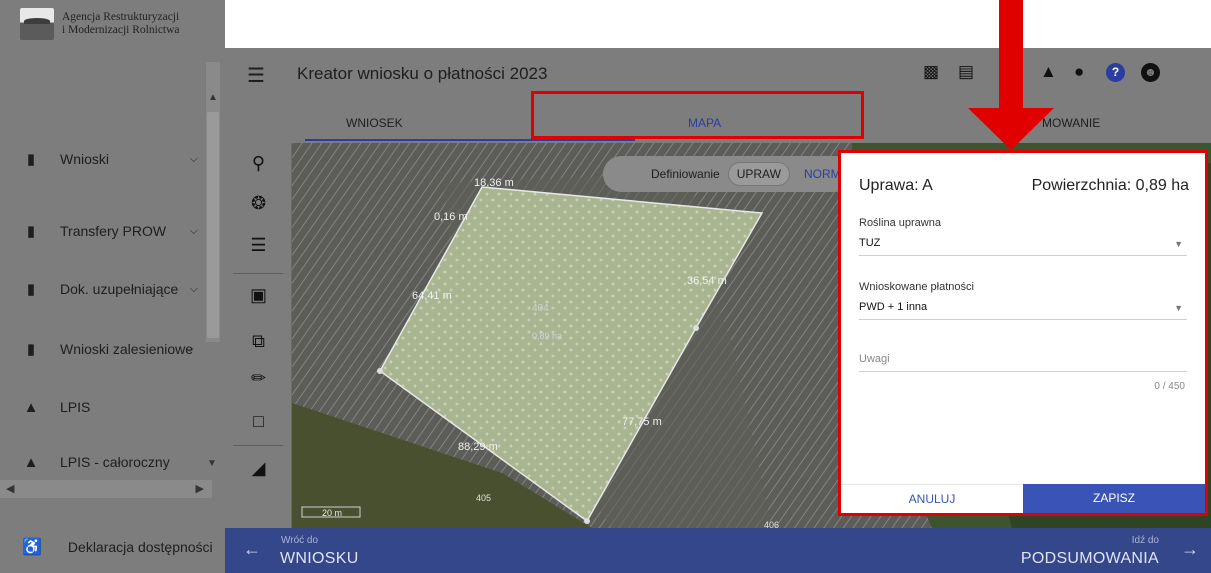  Describe the element at coordinates (718, 550) in the screenshot. I see `bottom-navigation: ← Wróć do WNIOSKU Idź do PODSUMOWANIA →` at that location.